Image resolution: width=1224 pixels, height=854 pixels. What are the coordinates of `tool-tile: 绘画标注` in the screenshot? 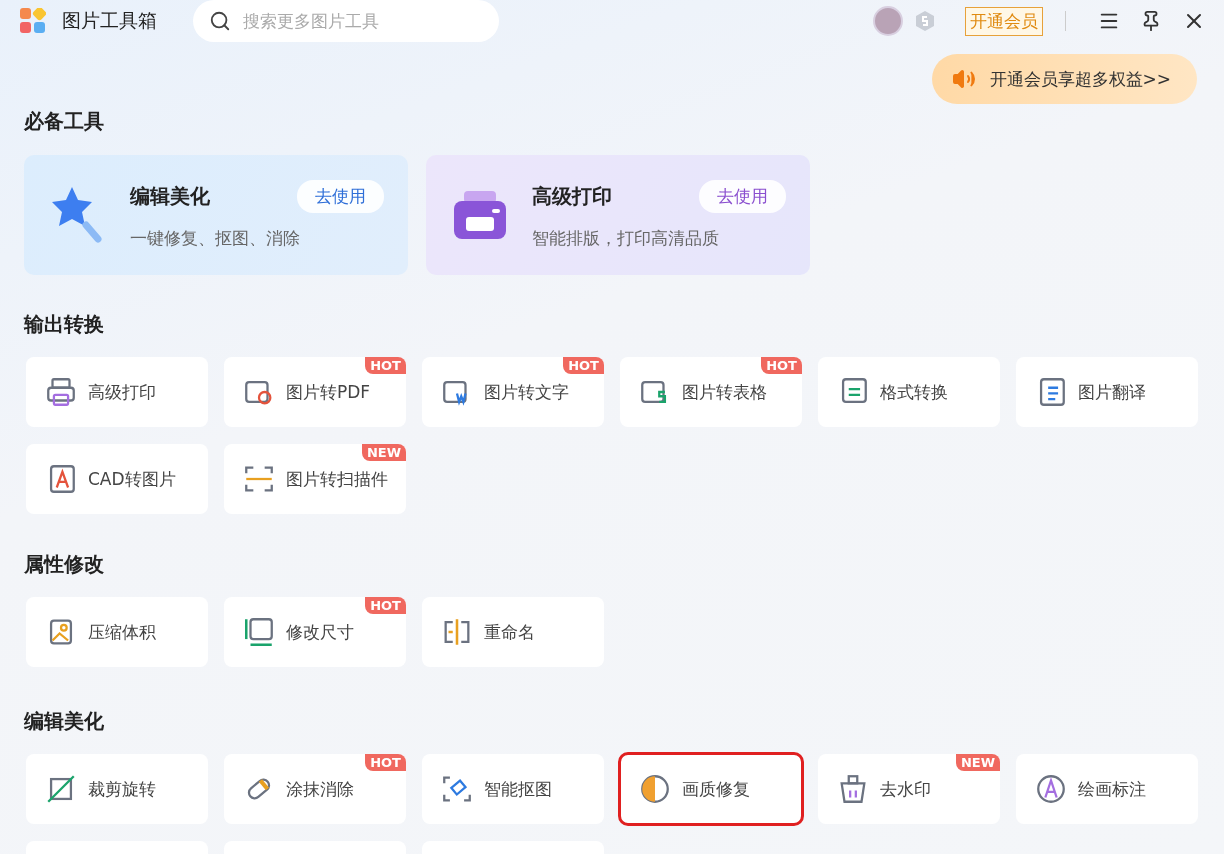 It's located at (1107, 789).